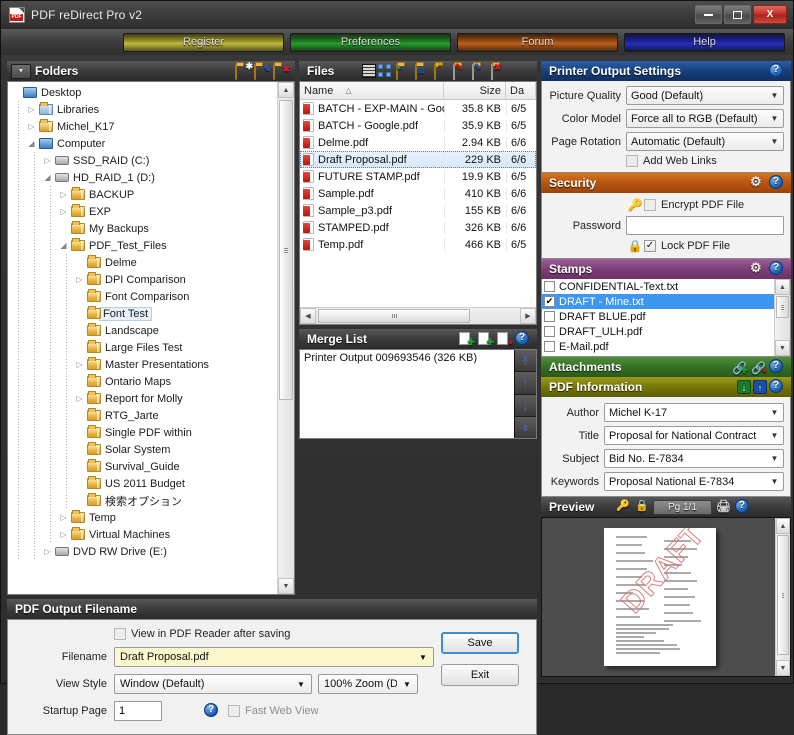 The height and width of the screenshot is (735, 794). I want to click on scroll-down-arrow: ▼, so click(782, 348).